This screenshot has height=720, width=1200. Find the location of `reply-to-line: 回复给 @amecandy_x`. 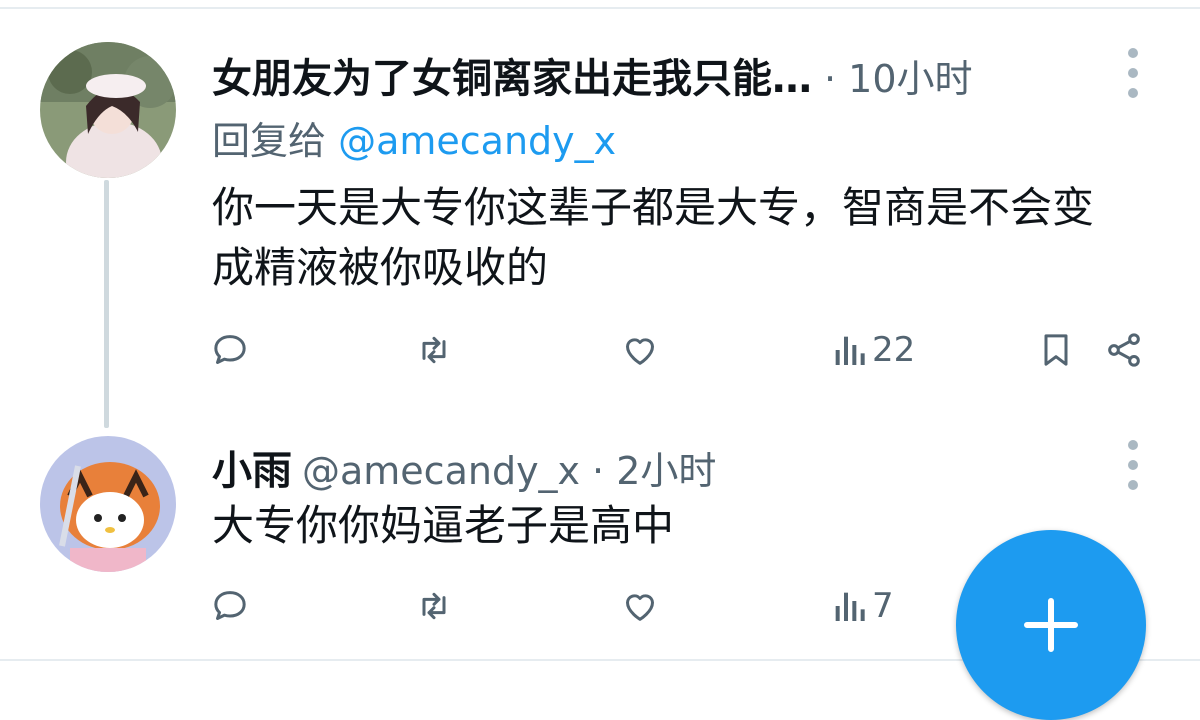

reply-to-line: 回复给 @amecandy_x is located at coordinates (414, 137).